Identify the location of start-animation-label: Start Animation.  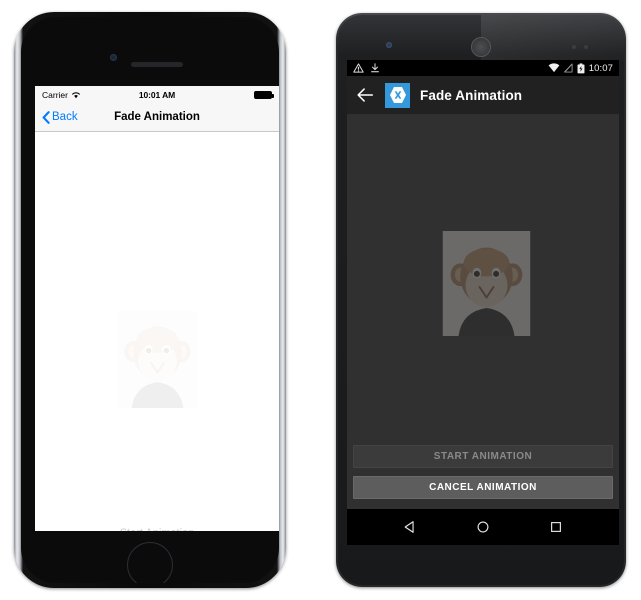
(157, 529).